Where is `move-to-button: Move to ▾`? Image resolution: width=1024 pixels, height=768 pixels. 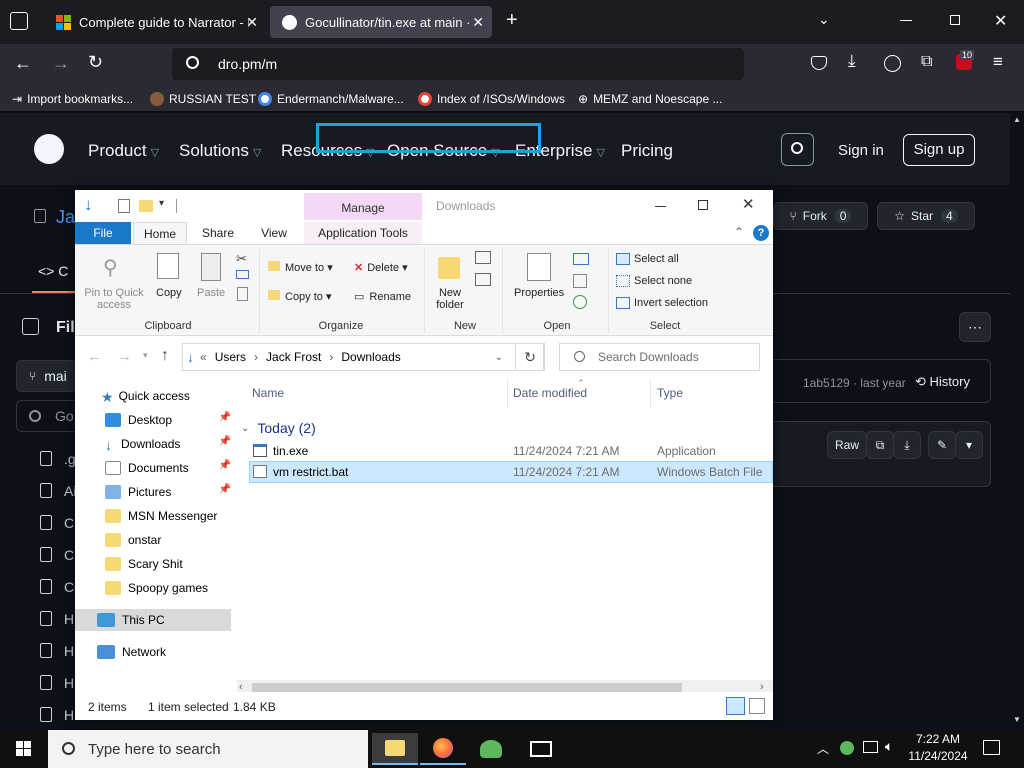
move-to-button: Move to ▾ is located at coordinates (300, 267).